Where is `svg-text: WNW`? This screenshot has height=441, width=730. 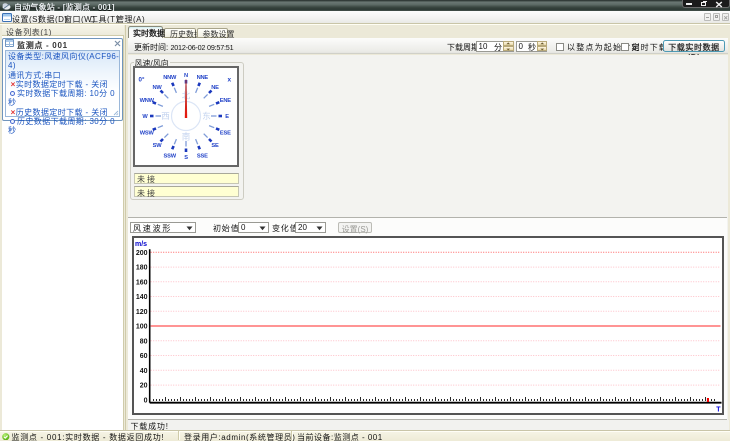
svg-text: WNW is located at coordinates (146, 101).